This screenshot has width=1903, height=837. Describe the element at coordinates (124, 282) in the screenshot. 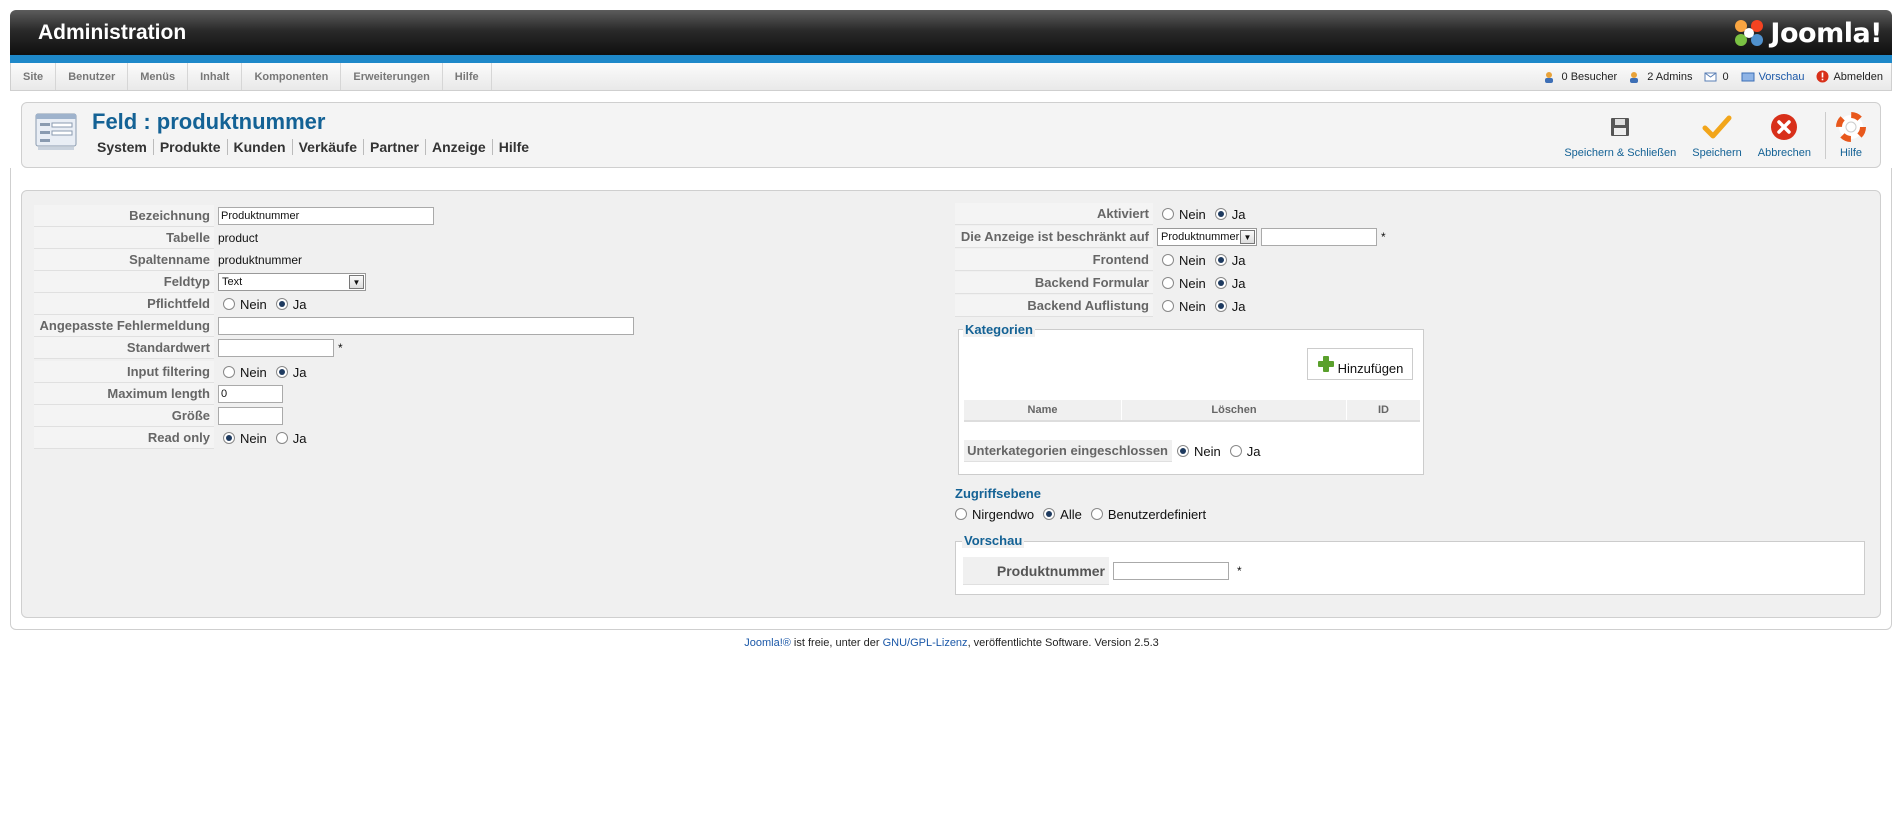

I see `label-feldtyp: Feldtyp` at that location.